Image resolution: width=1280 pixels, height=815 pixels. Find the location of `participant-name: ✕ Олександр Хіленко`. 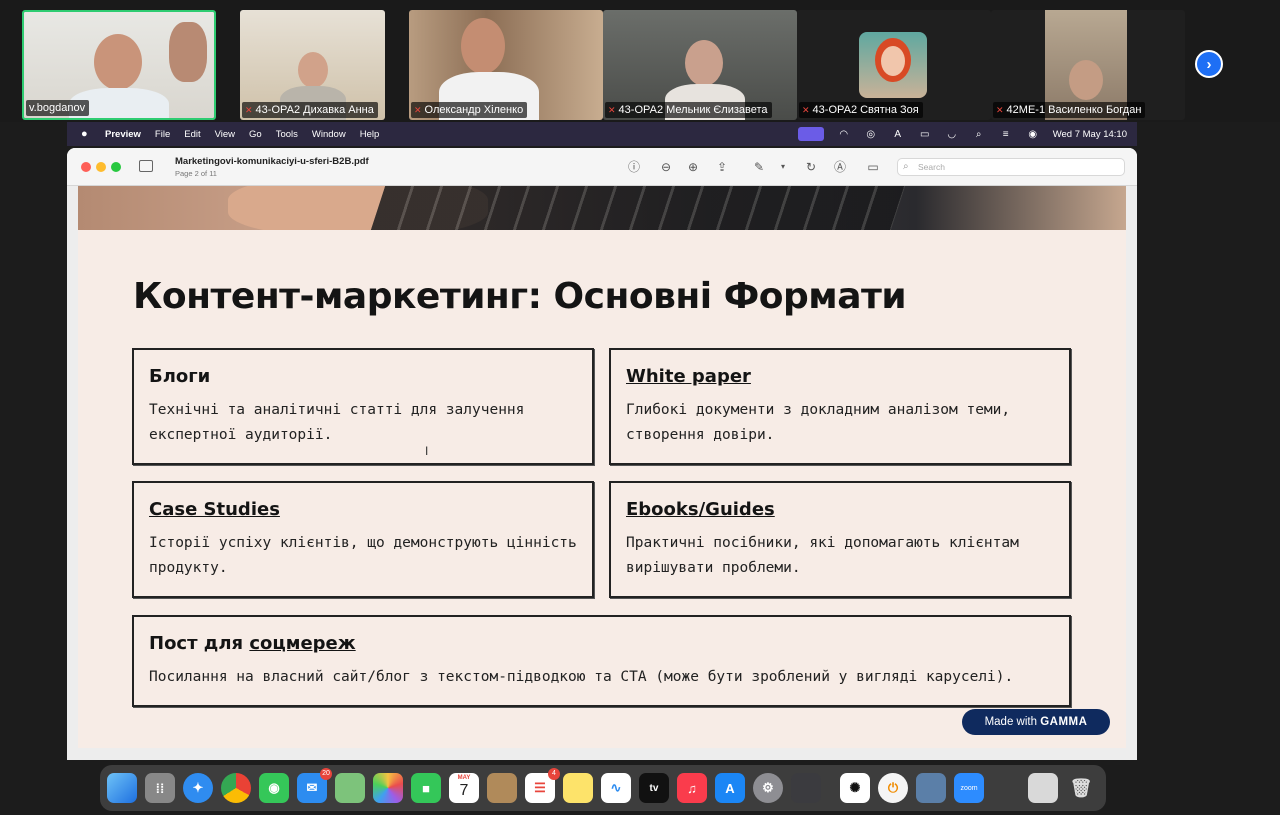

participant-name: ✕ Олександр Хіленко is located at coordinates (469, 110).